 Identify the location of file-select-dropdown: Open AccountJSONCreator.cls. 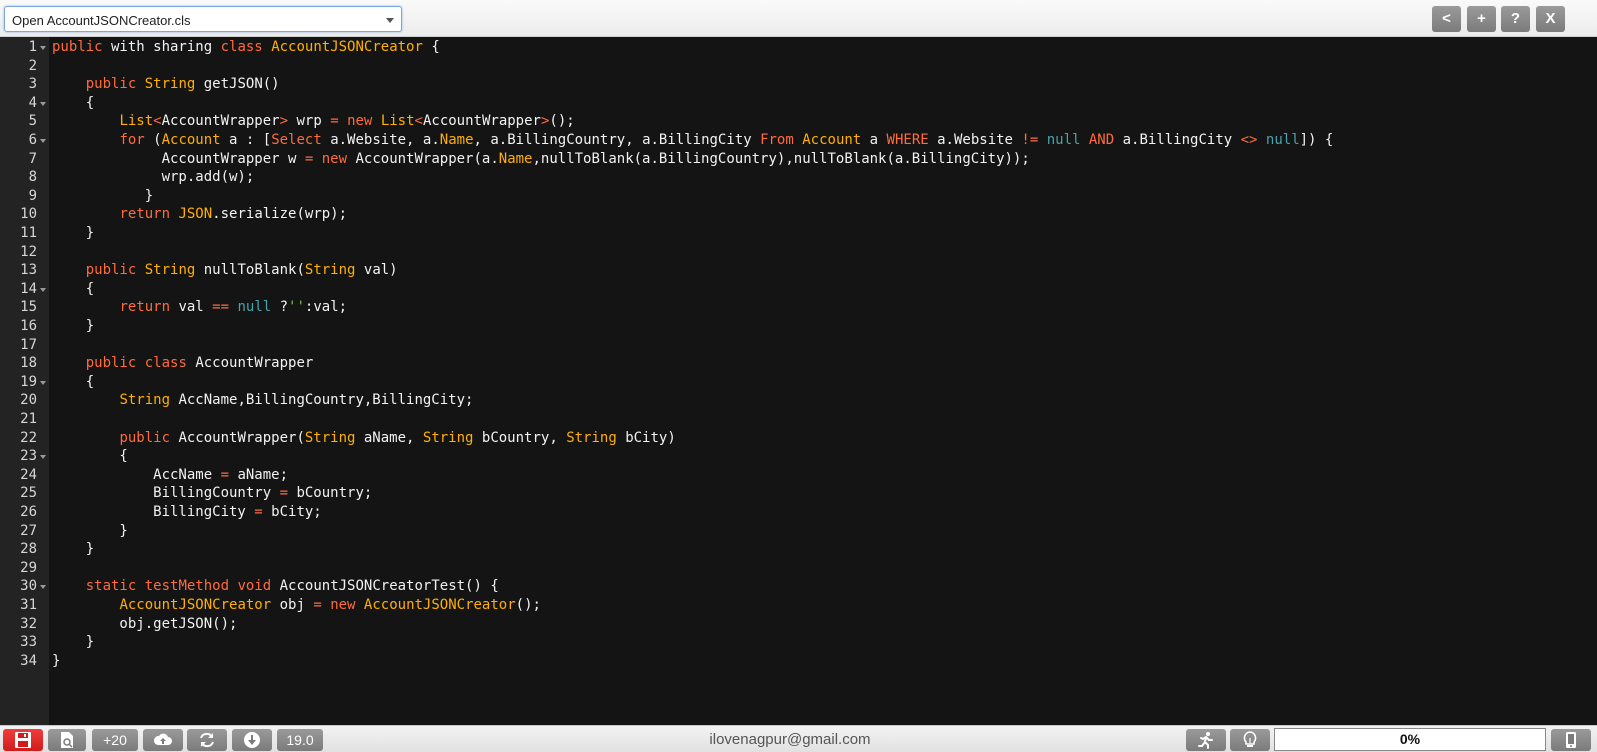
(203, 19).